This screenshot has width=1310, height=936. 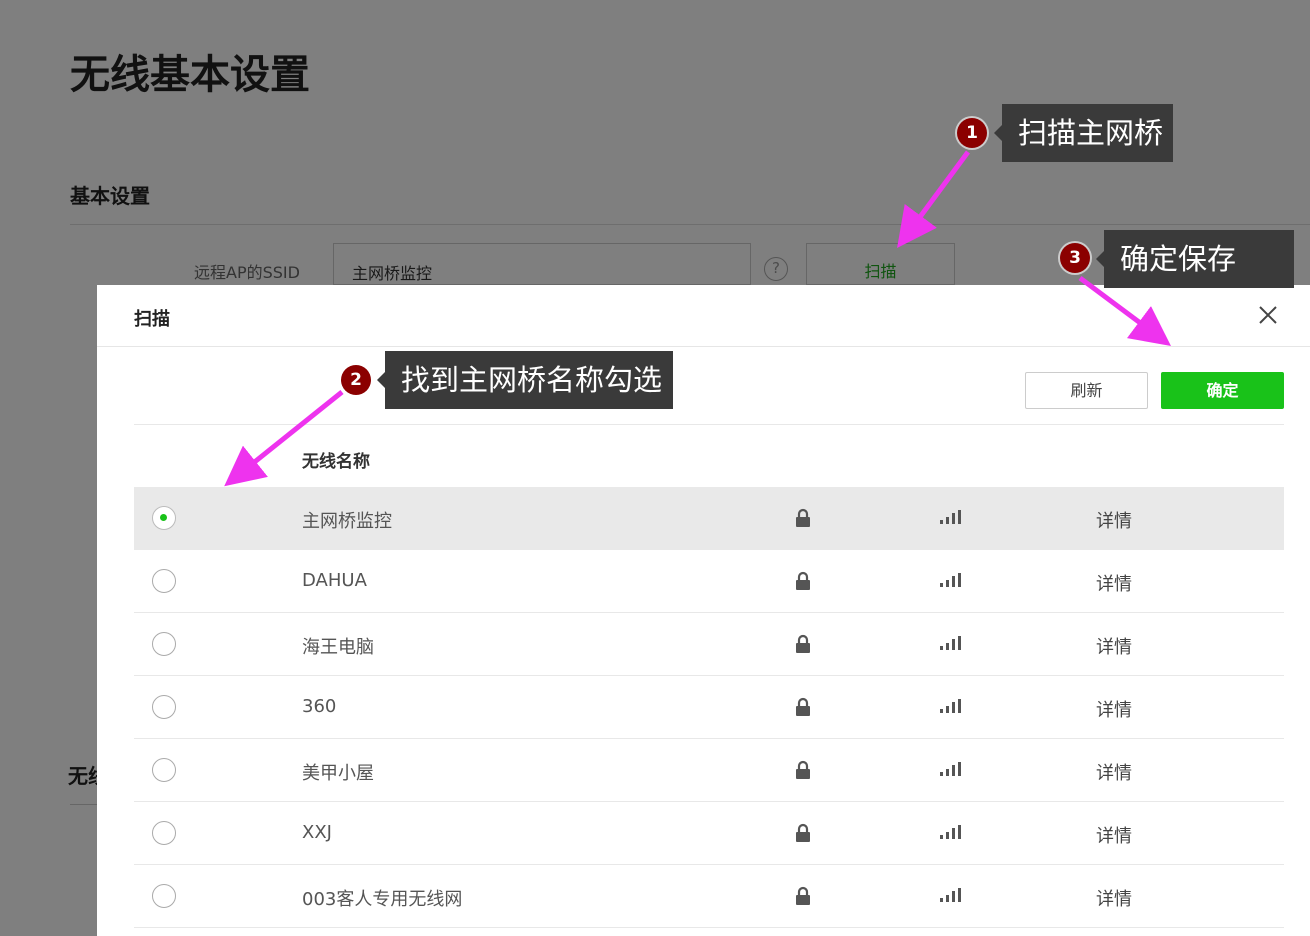 What do you see at coordinates (709, 833) in the screenshot?
I see `table-row: XXJ 详情` at bounding box center [709, 833].